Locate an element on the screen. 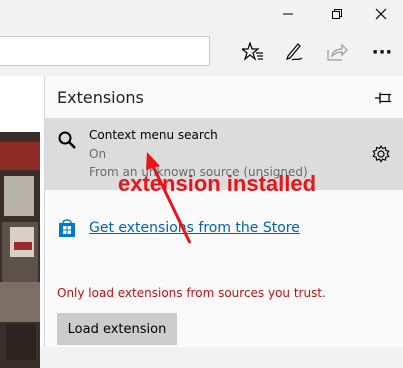  minimize-button is located at coordinates (288, 14).